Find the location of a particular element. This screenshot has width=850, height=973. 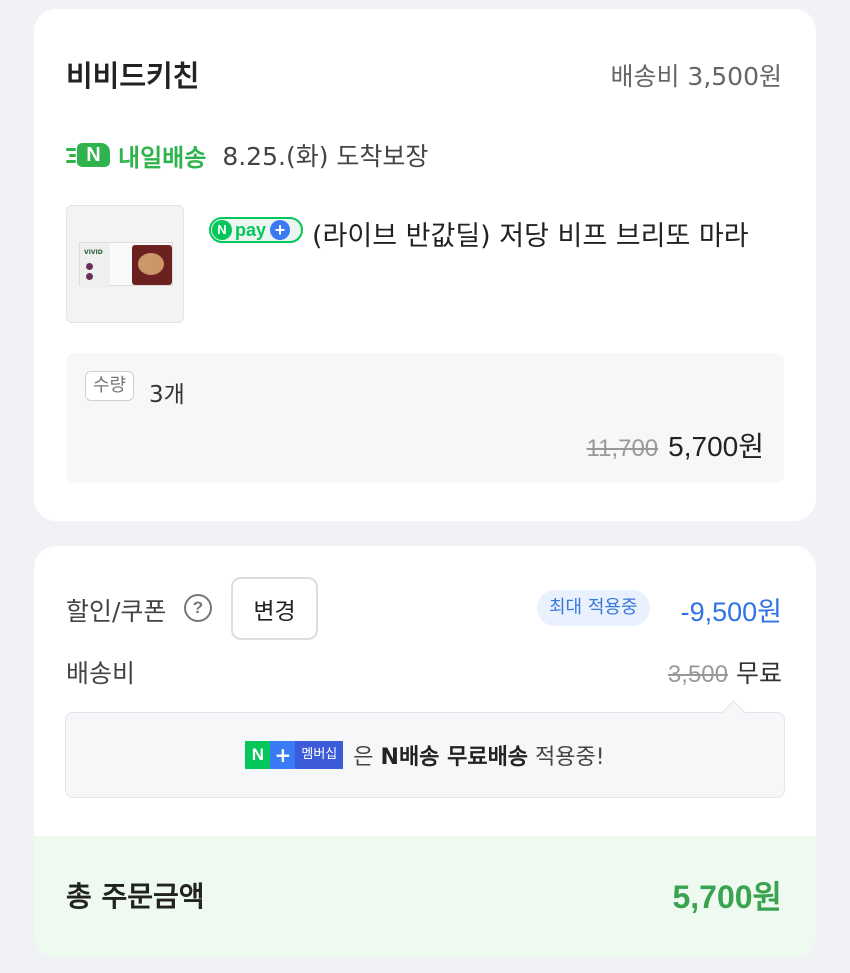

shipping-fee-summary: 3,500 무료 is located at coordinates (725, 672).